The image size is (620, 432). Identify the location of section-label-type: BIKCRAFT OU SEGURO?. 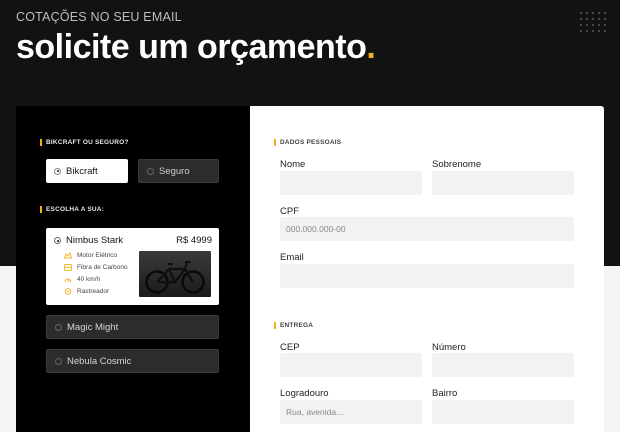
(84, 142).